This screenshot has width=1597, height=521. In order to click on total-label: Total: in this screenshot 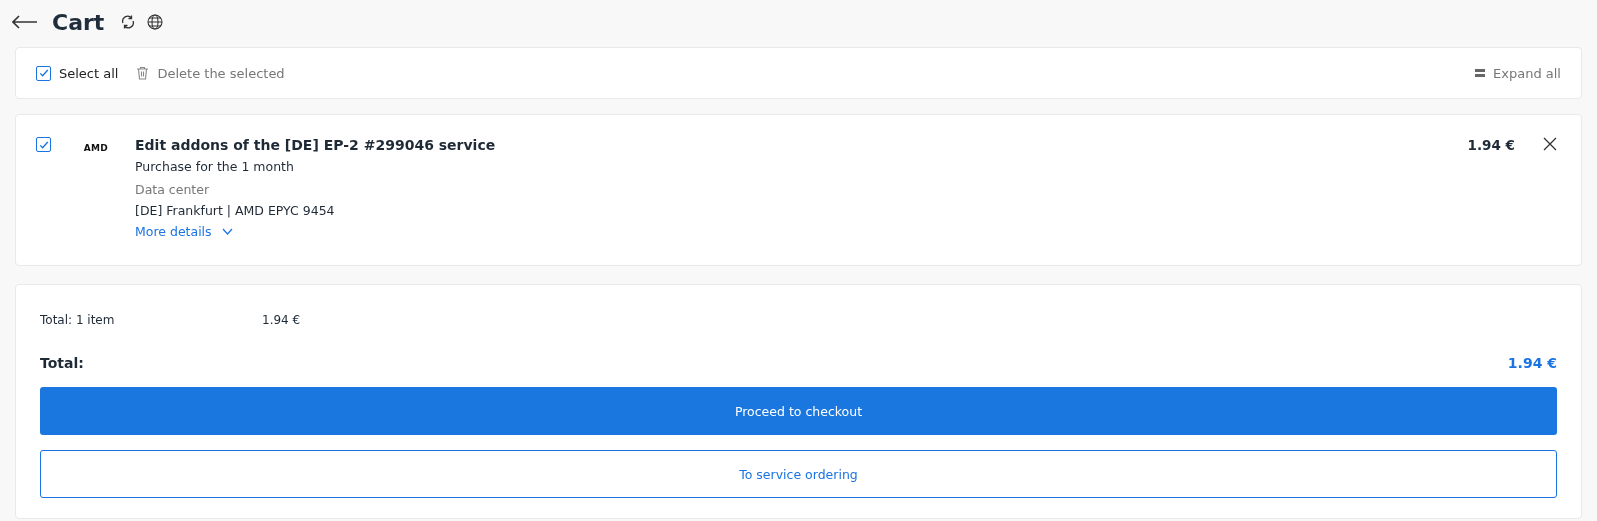, I will do `click(62, 363)`.